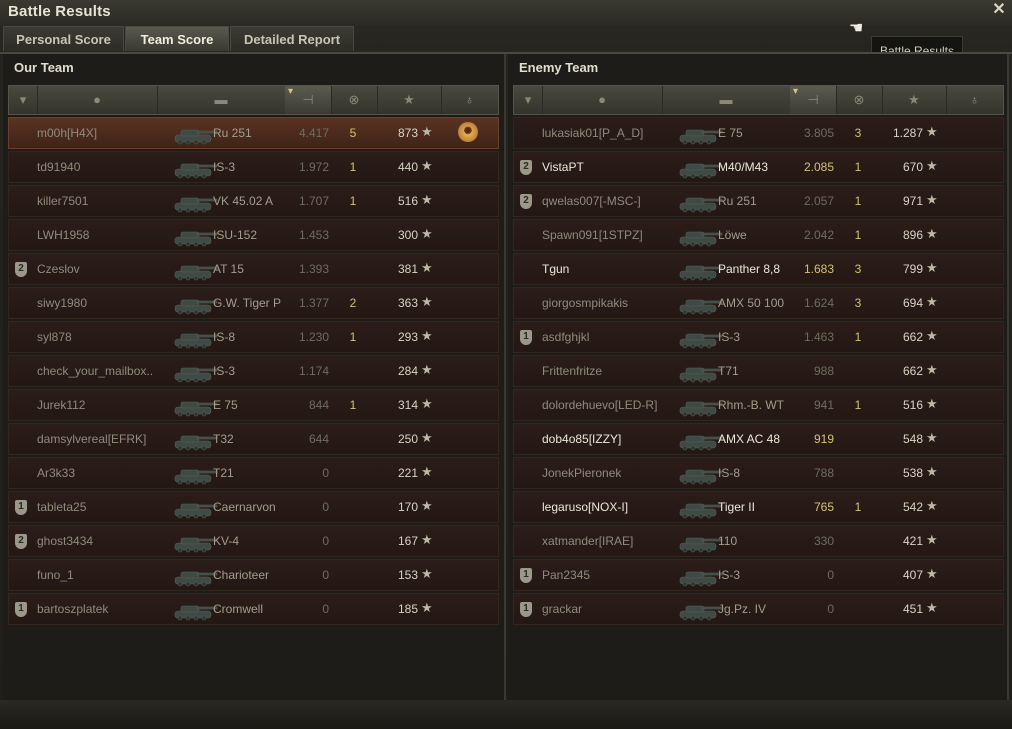 The width and height of the screenshot is (1012, 729). What do you see at coordinates (407, 541) in the screenshot?
I see `xp-value: 167` at bounding box center [407, 541].